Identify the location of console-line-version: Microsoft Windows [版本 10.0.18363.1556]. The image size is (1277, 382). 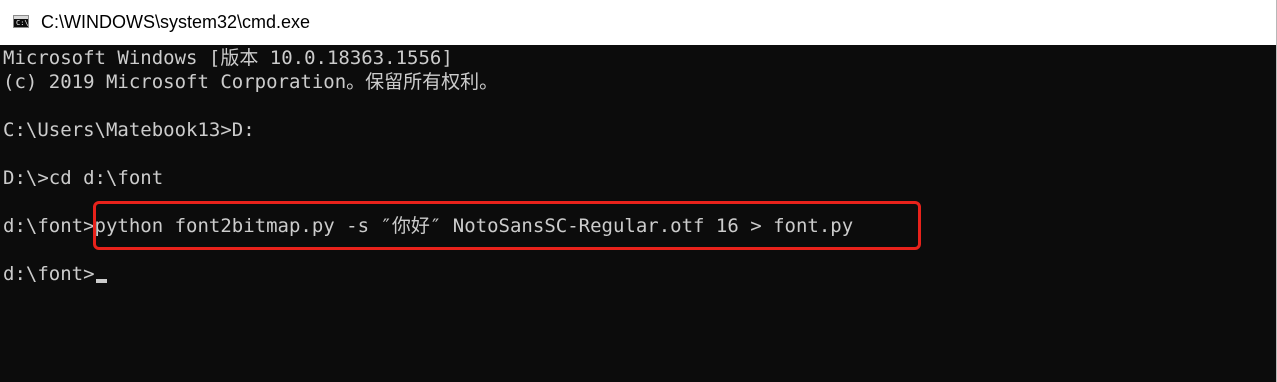
(228, 58).